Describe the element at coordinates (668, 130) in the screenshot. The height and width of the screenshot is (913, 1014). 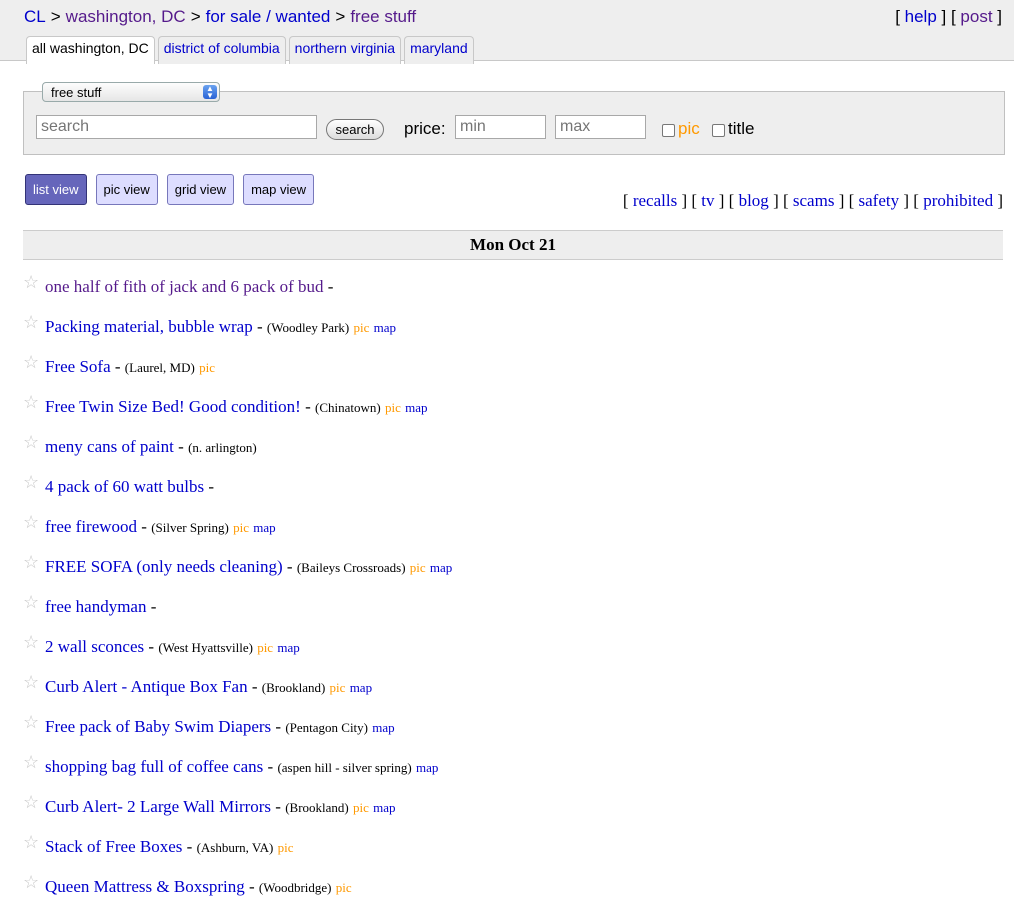
I see `pic-checkbox` at that location.